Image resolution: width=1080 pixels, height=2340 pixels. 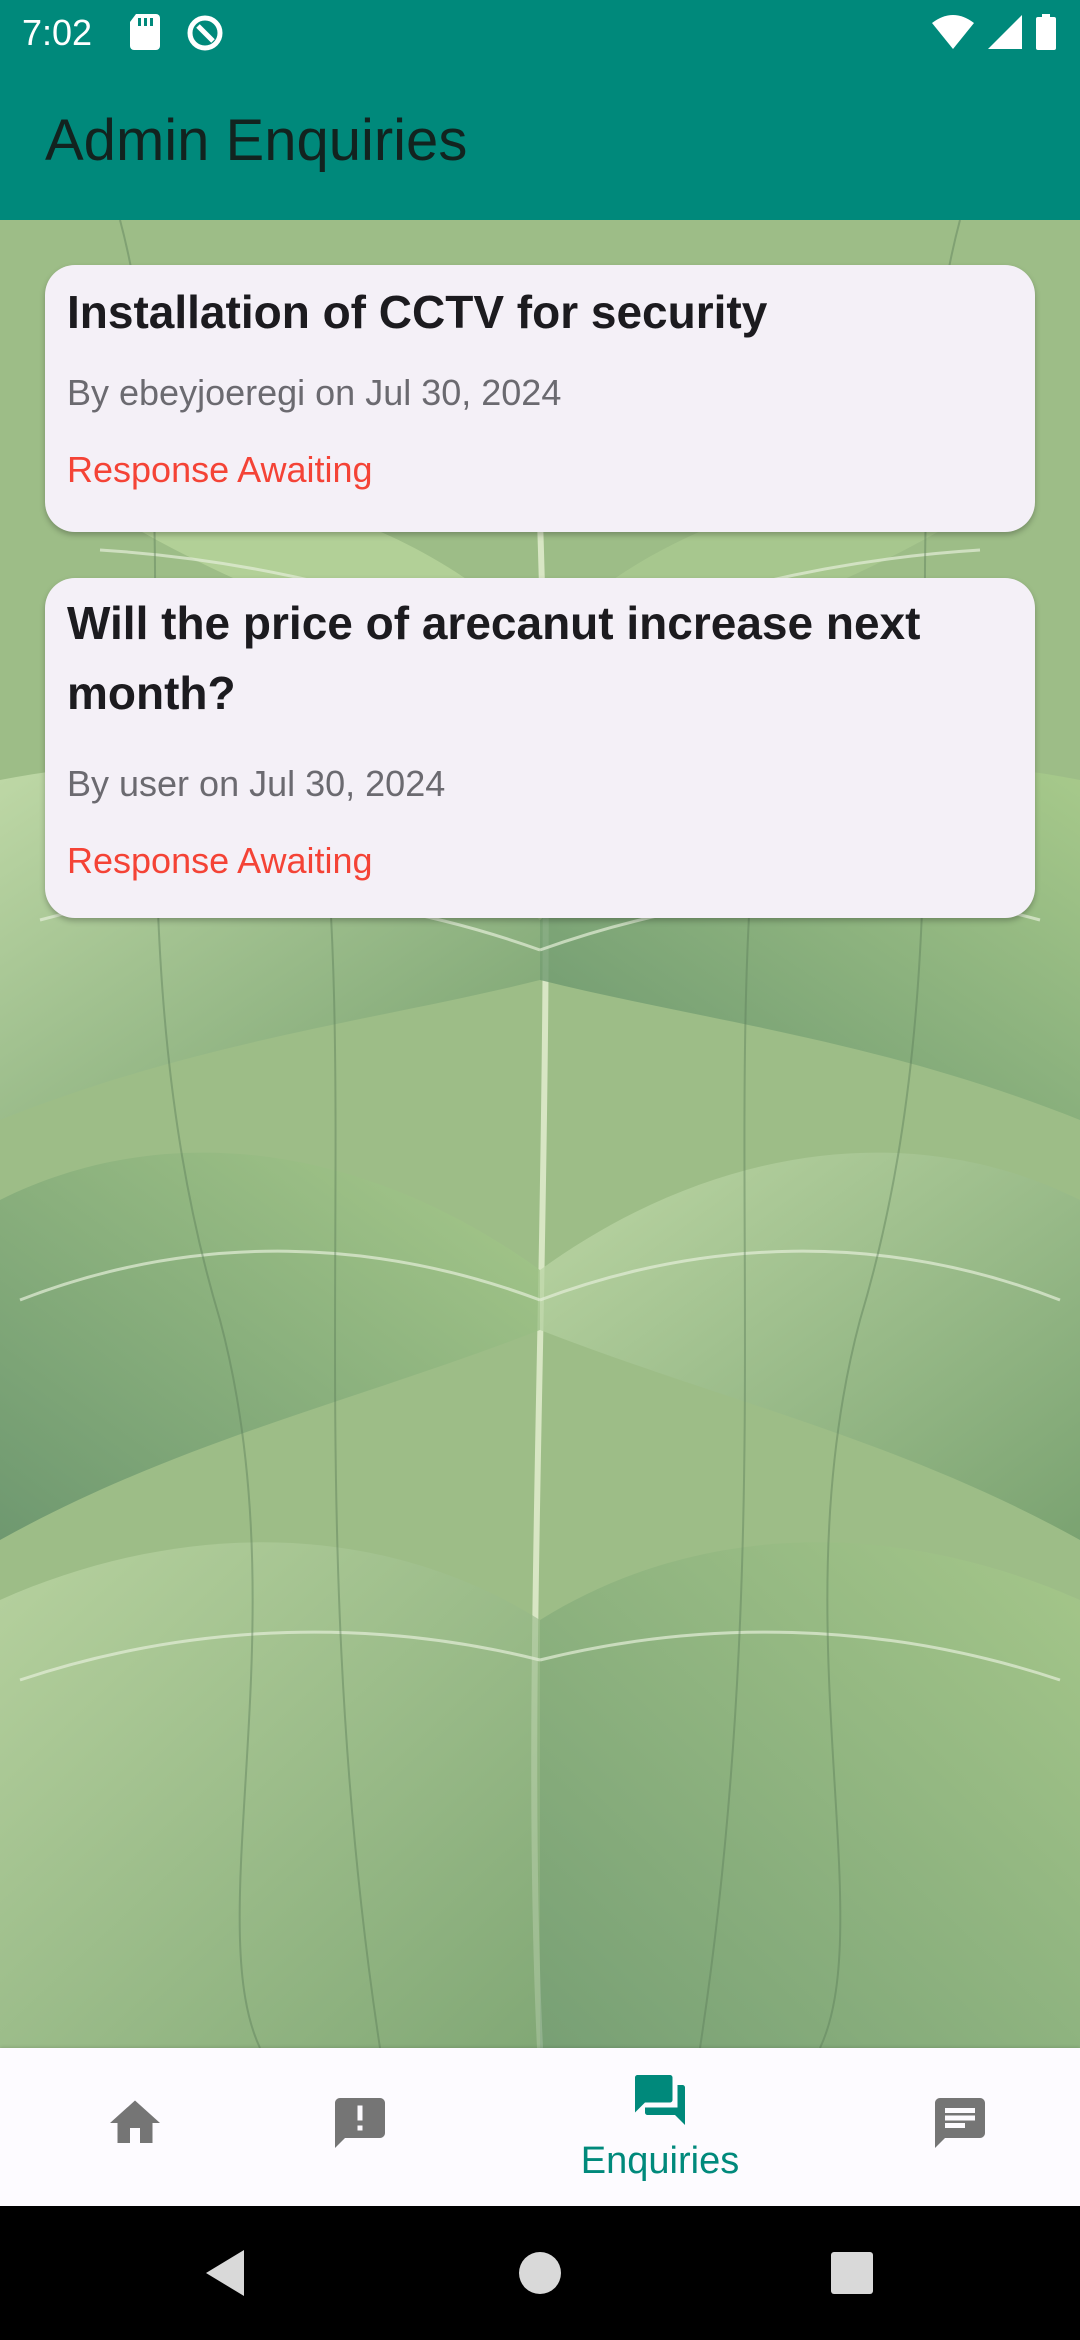 I want to click on sync-icon, so click(x=205, y=35).